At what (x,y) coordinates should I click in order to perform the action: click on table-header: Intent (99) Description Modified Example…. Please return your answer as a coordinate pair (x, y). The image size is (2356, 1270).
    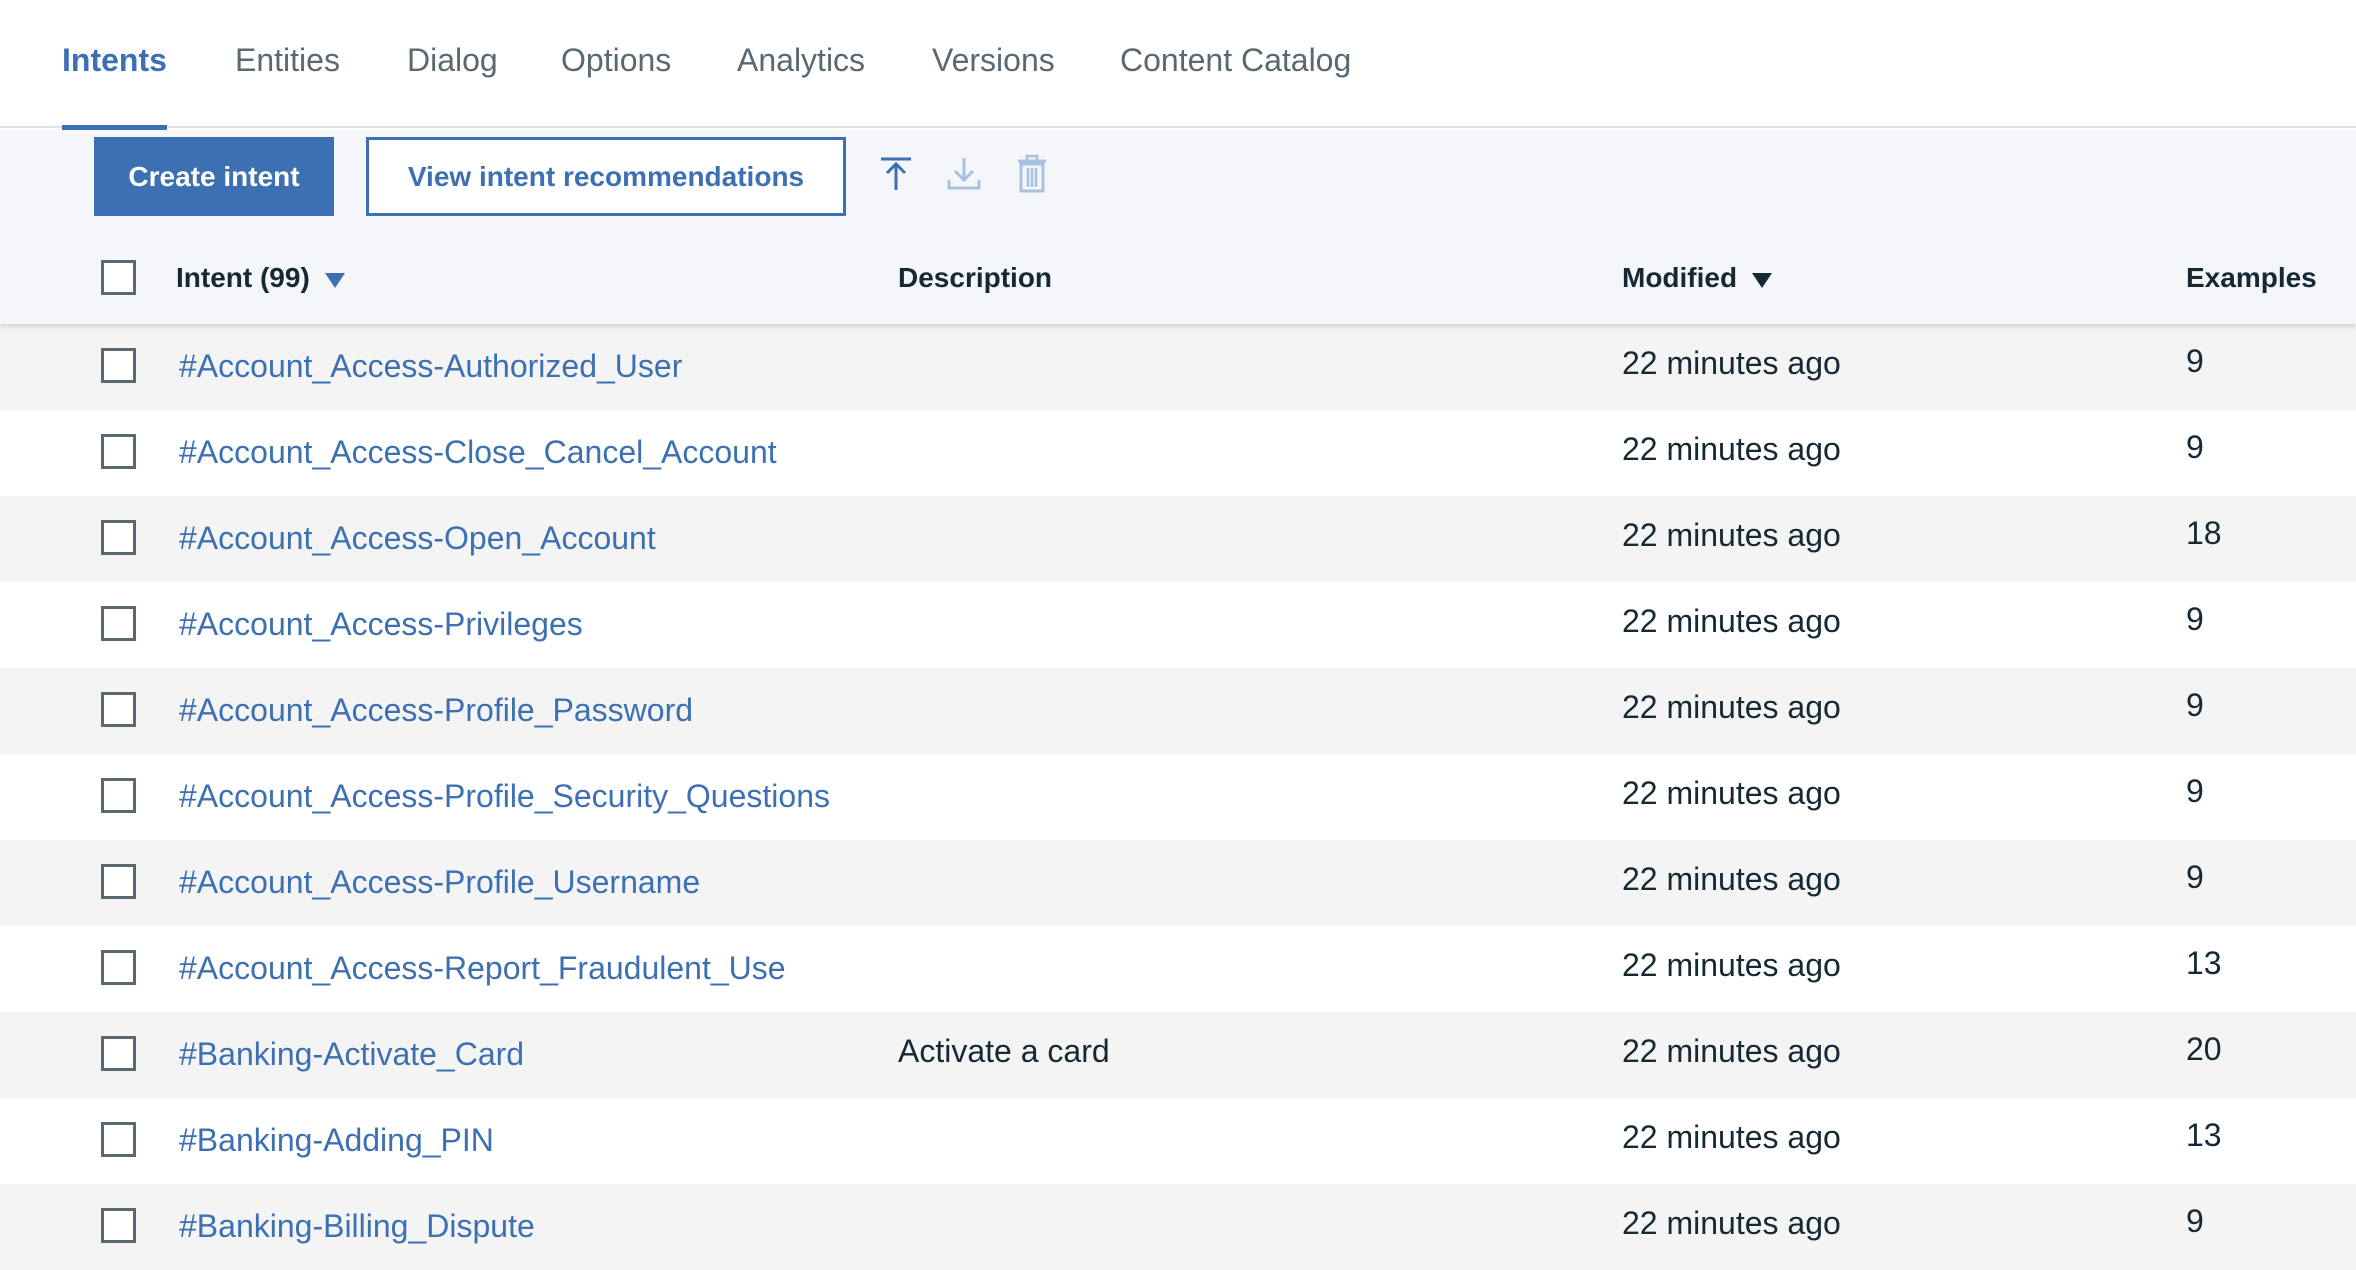
    Looking at the image, I should click on (1178, 278).